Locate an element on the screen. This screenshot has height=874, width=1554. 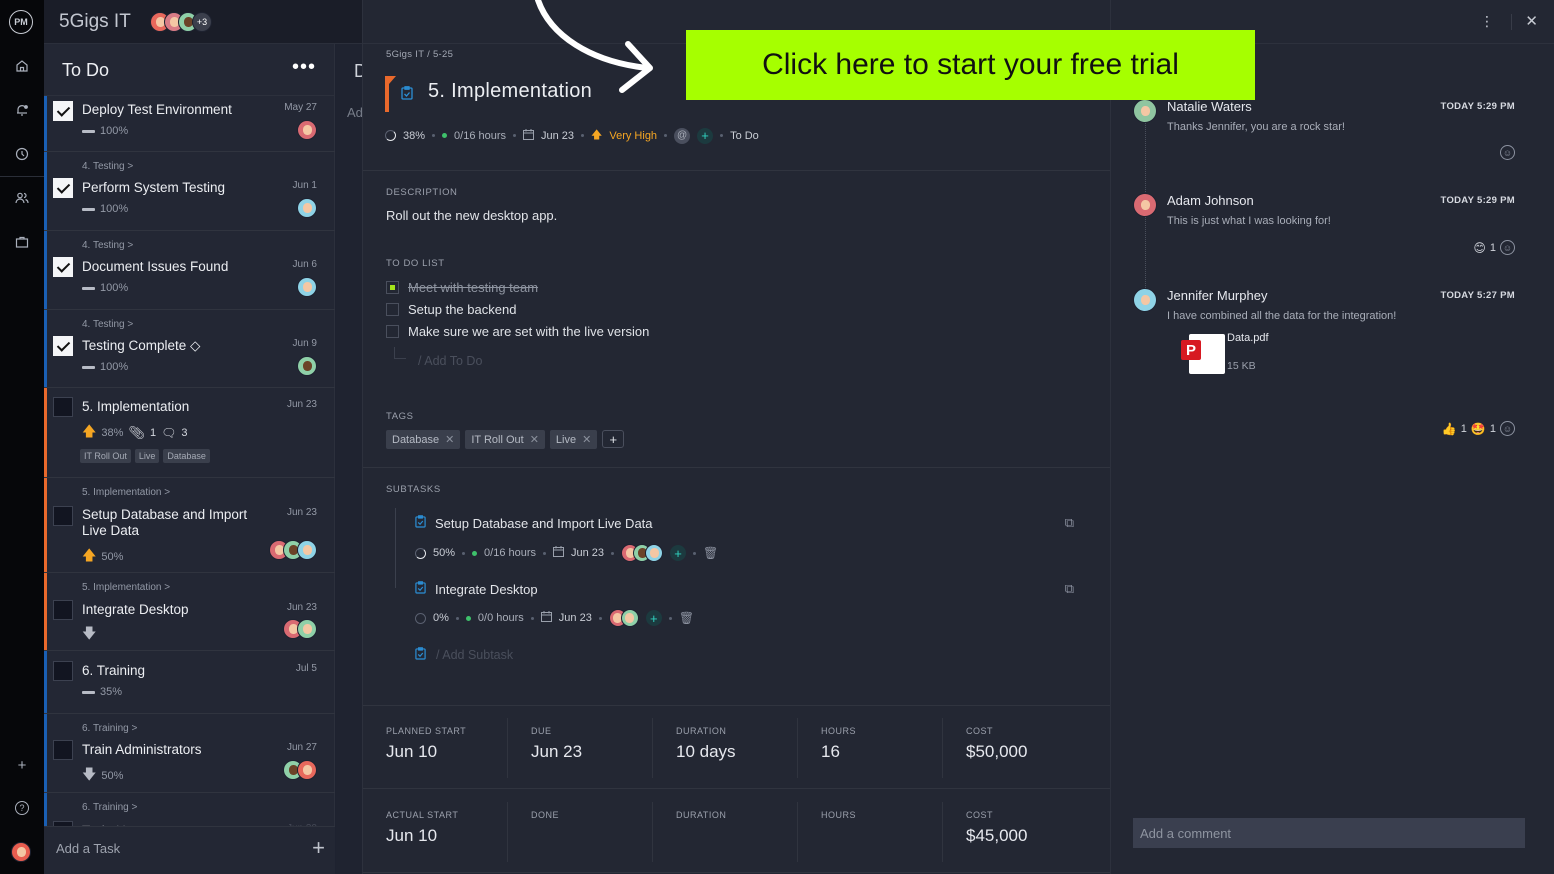
task-description: Roll out the new desktop app. is located at coordinates (471, 215).